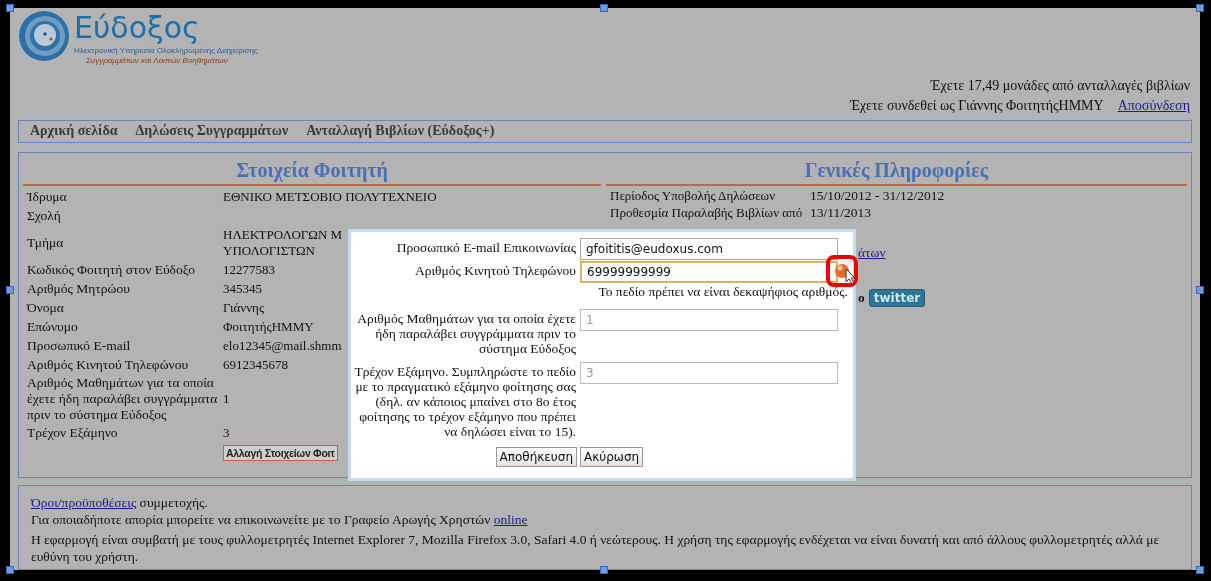  Describe the element at coordinates (137, 28) in the screenshot. I see `logo-title: Εύδοξος` at that location.